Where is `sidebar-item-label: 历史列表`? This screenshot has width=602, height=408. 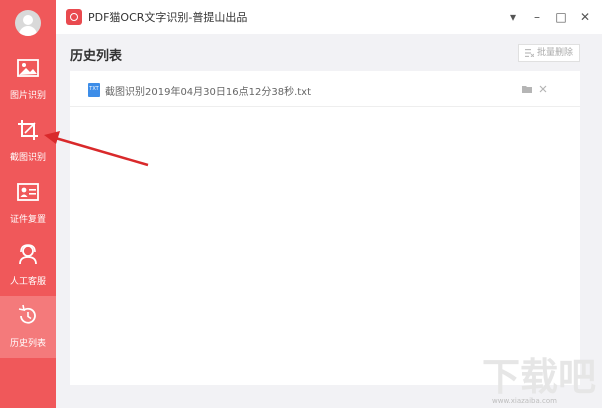 sidebar-item-label: 历史列表 is located at coordinates (27, 344).